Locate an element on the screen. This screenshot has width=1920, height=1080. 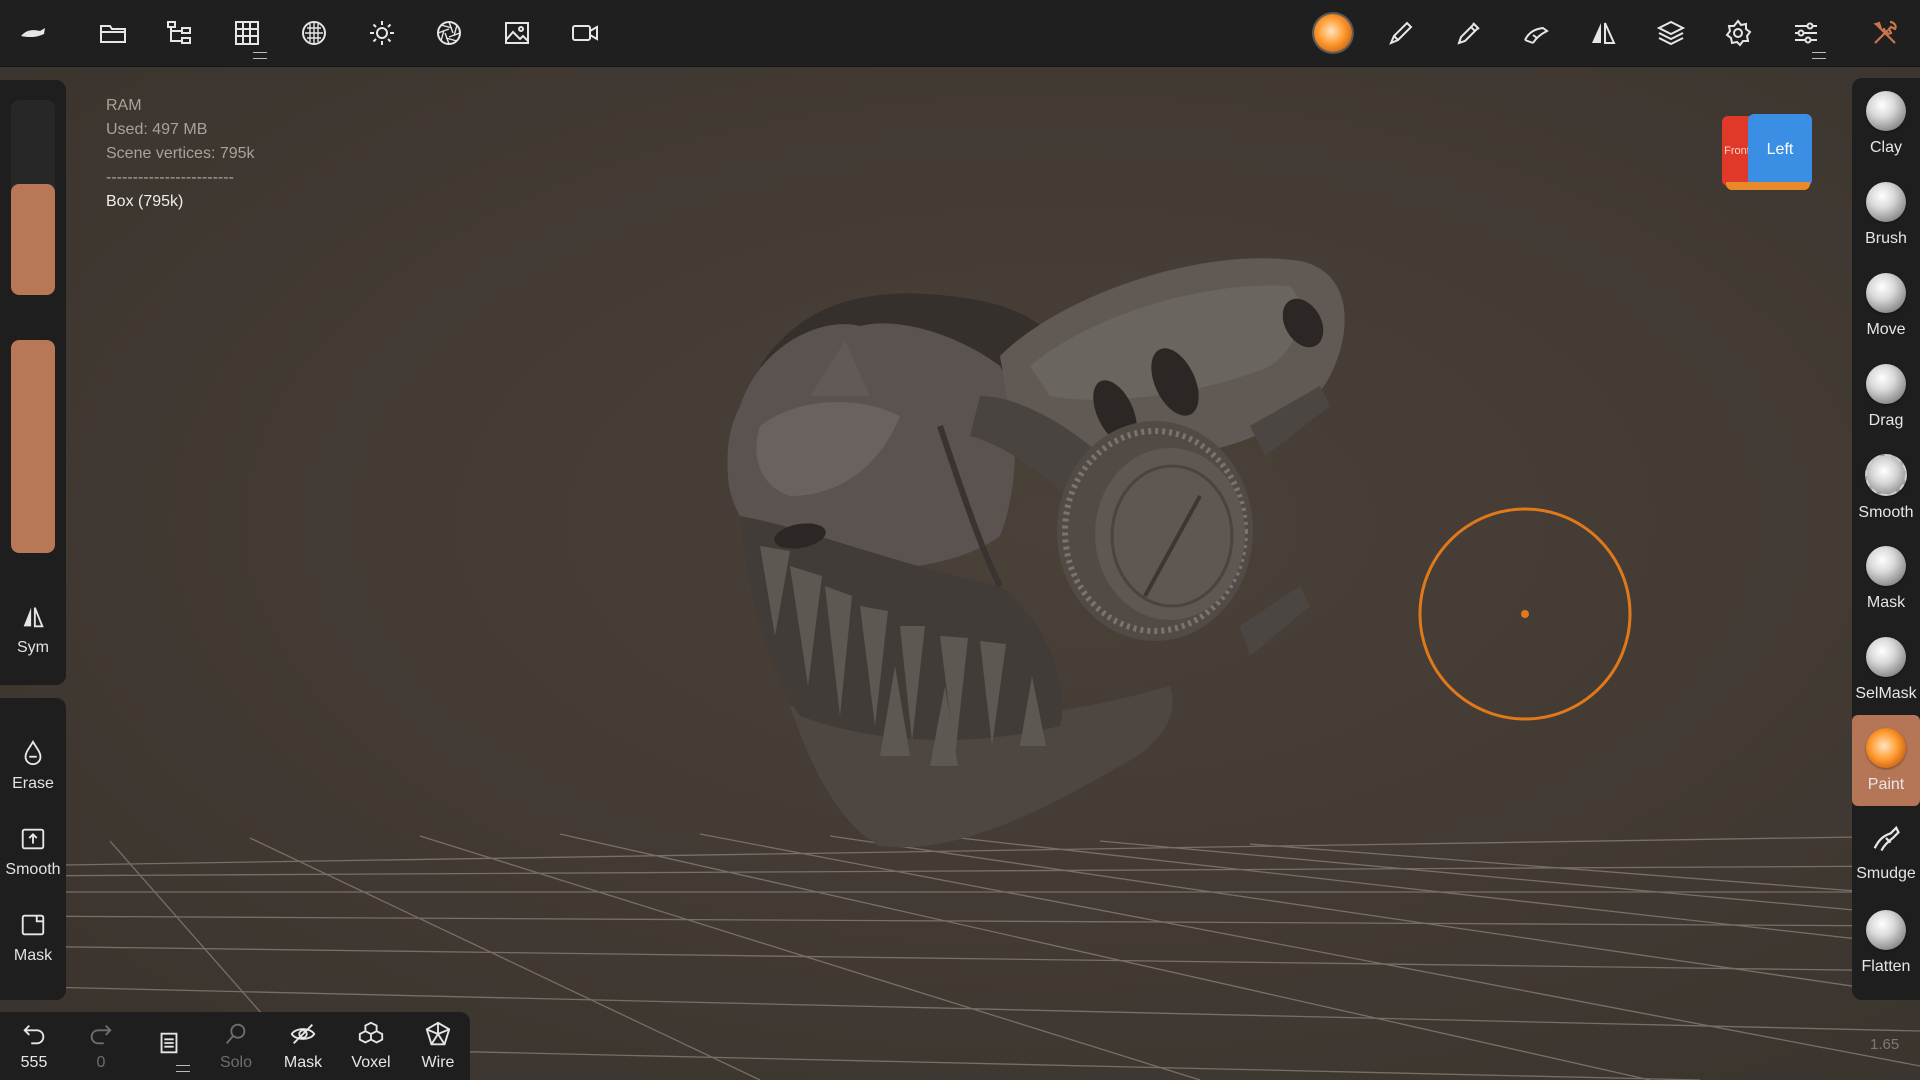
mask-button: Mask is located at coordinates (33, 938).